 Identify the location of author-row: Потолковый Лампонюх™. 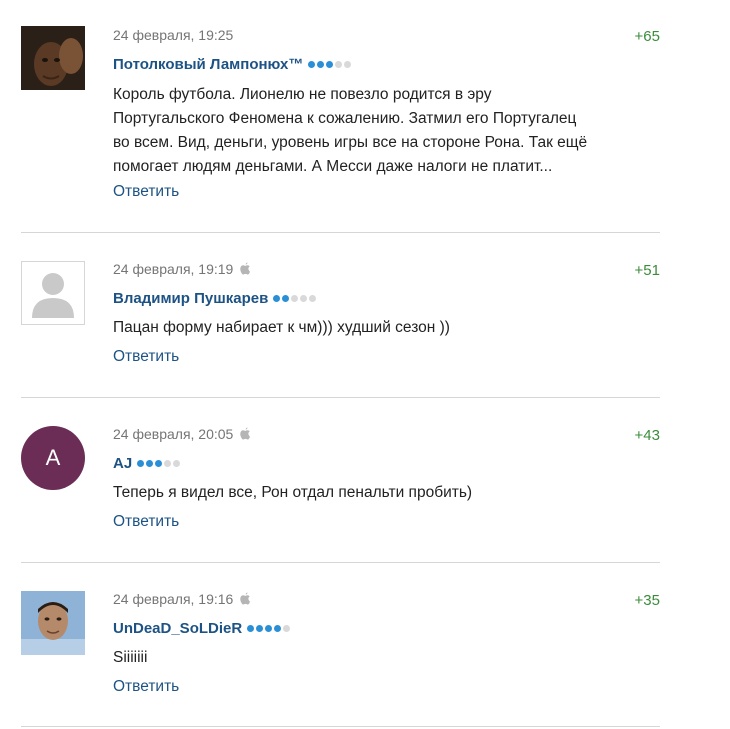
(232, 64).